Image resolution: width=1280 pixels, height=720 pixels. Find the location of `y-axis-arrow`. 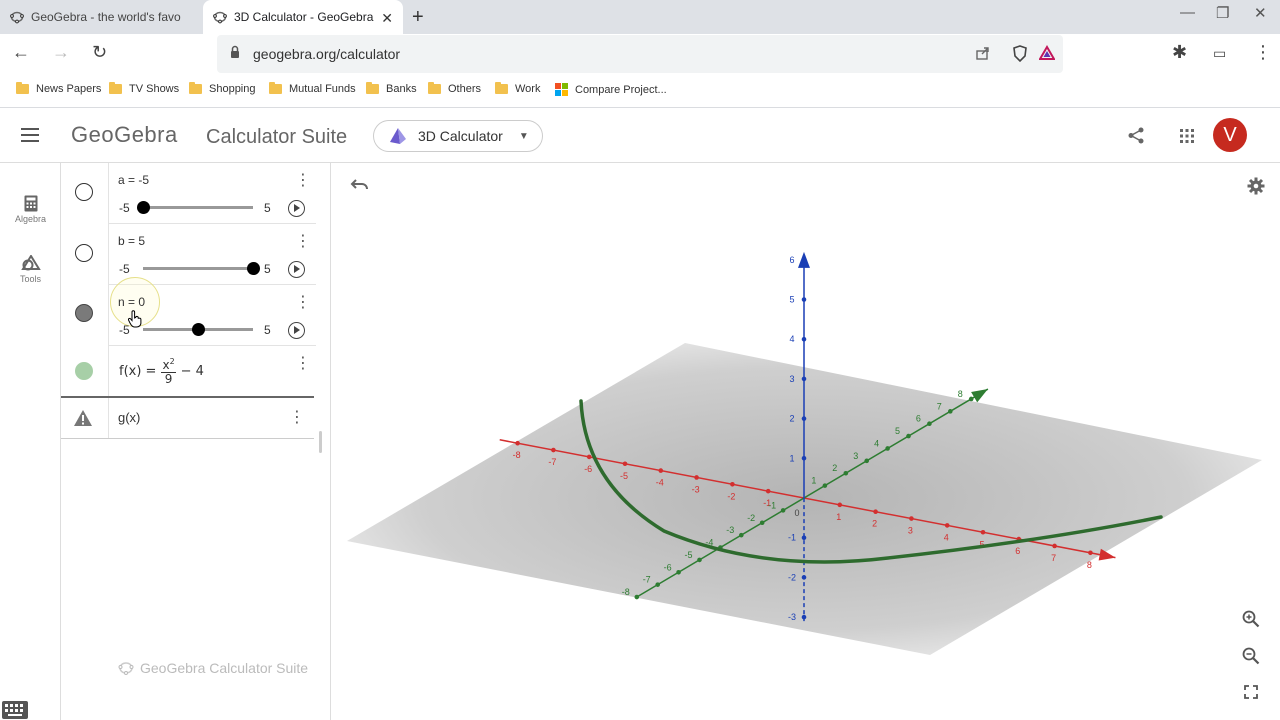

y-axis-arrow is located at coordinates (979, 396).